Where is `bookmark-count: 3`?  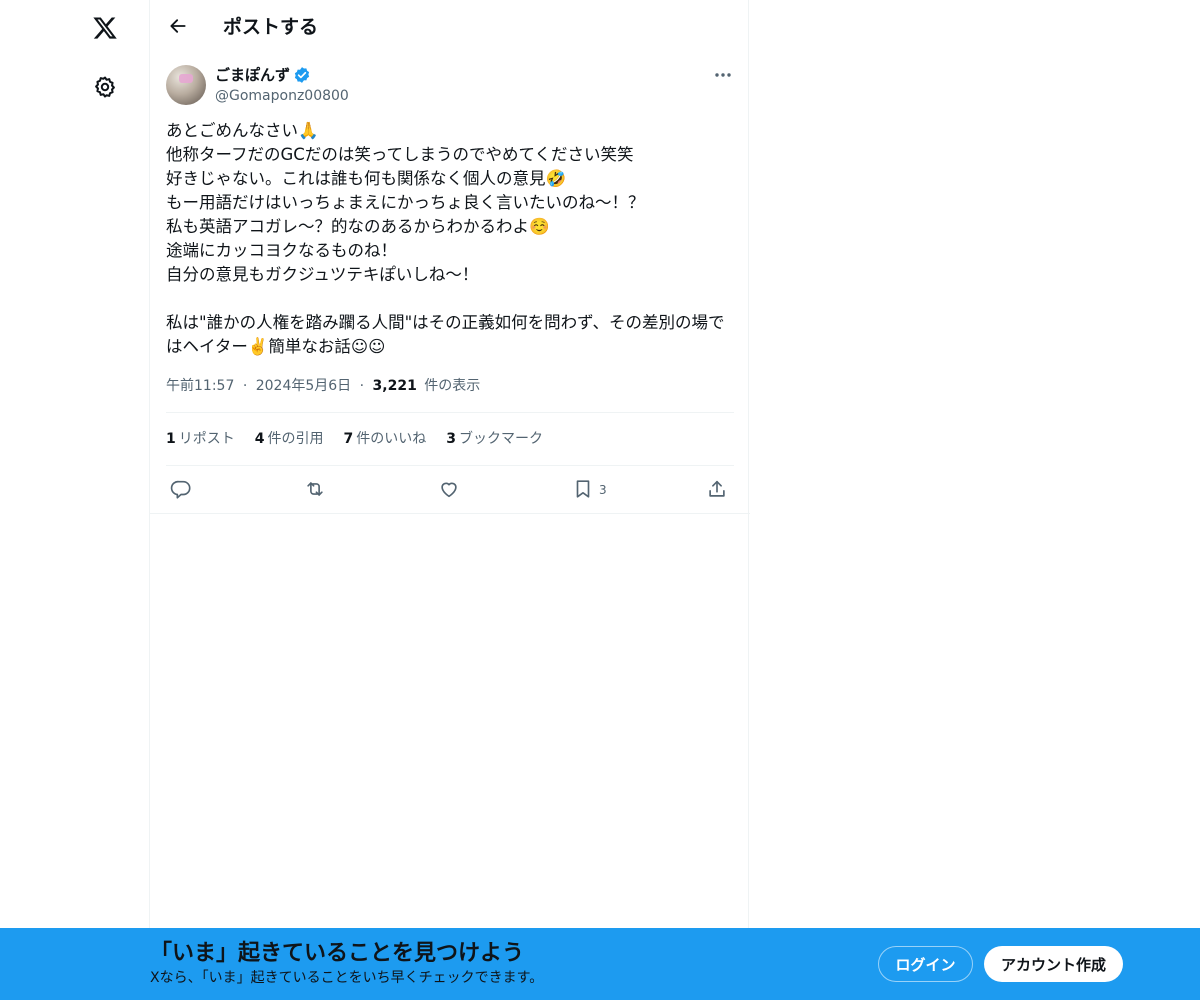
bookmark-count: 3 is located at coordinates (603, 490).